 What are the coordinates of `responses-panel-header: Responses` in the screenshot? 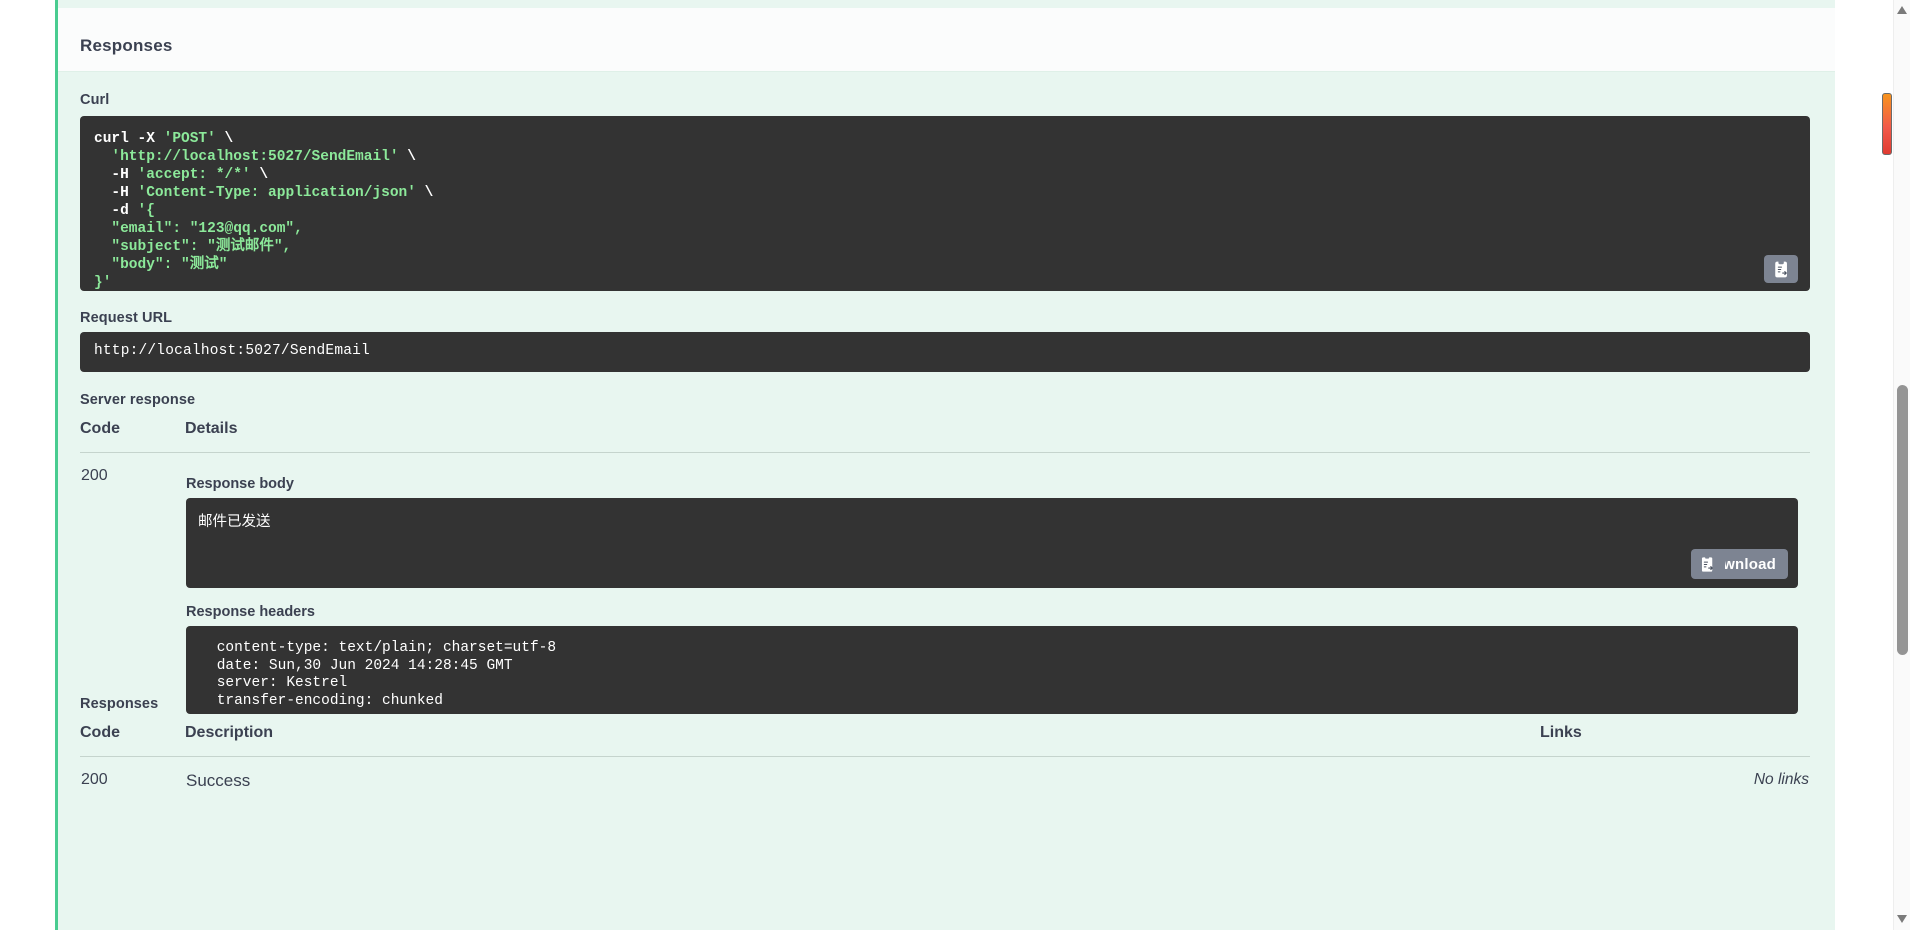 It's located at (946, 40).